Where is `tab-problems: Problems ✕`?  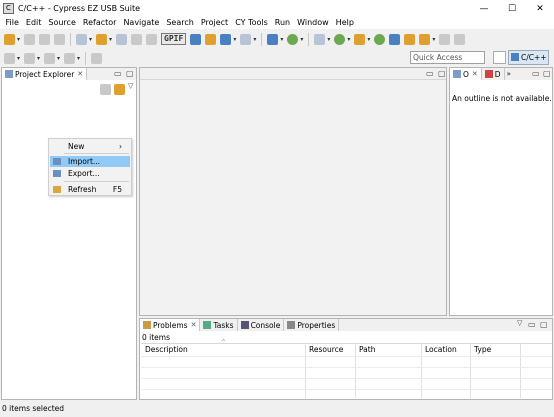 tab-problems: Problems ✕ is located at coordinates (170, 325).